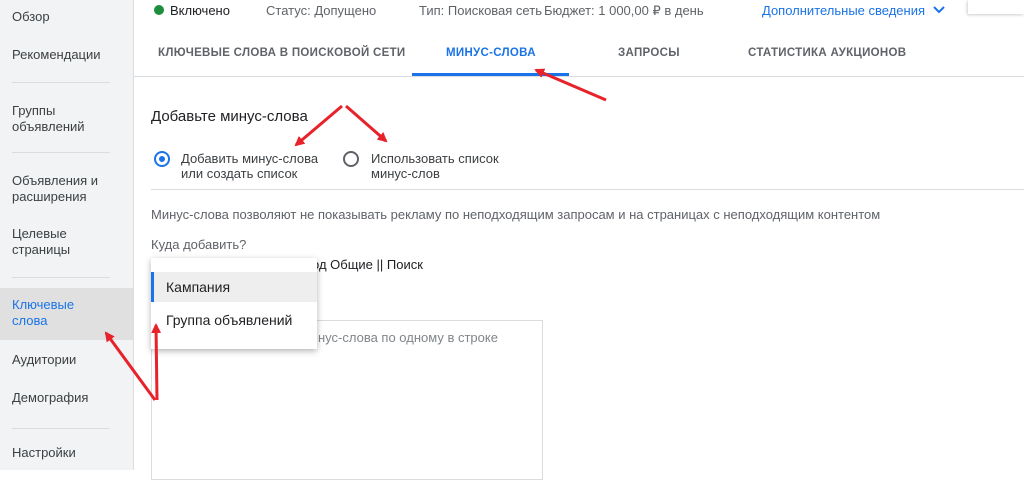 The width and height of the screenshot is (1024, 480). What do you see at coordinates (200, 10) in the screenshot?
I see `status-enabled: Включено` at bounding box center [200, 10].